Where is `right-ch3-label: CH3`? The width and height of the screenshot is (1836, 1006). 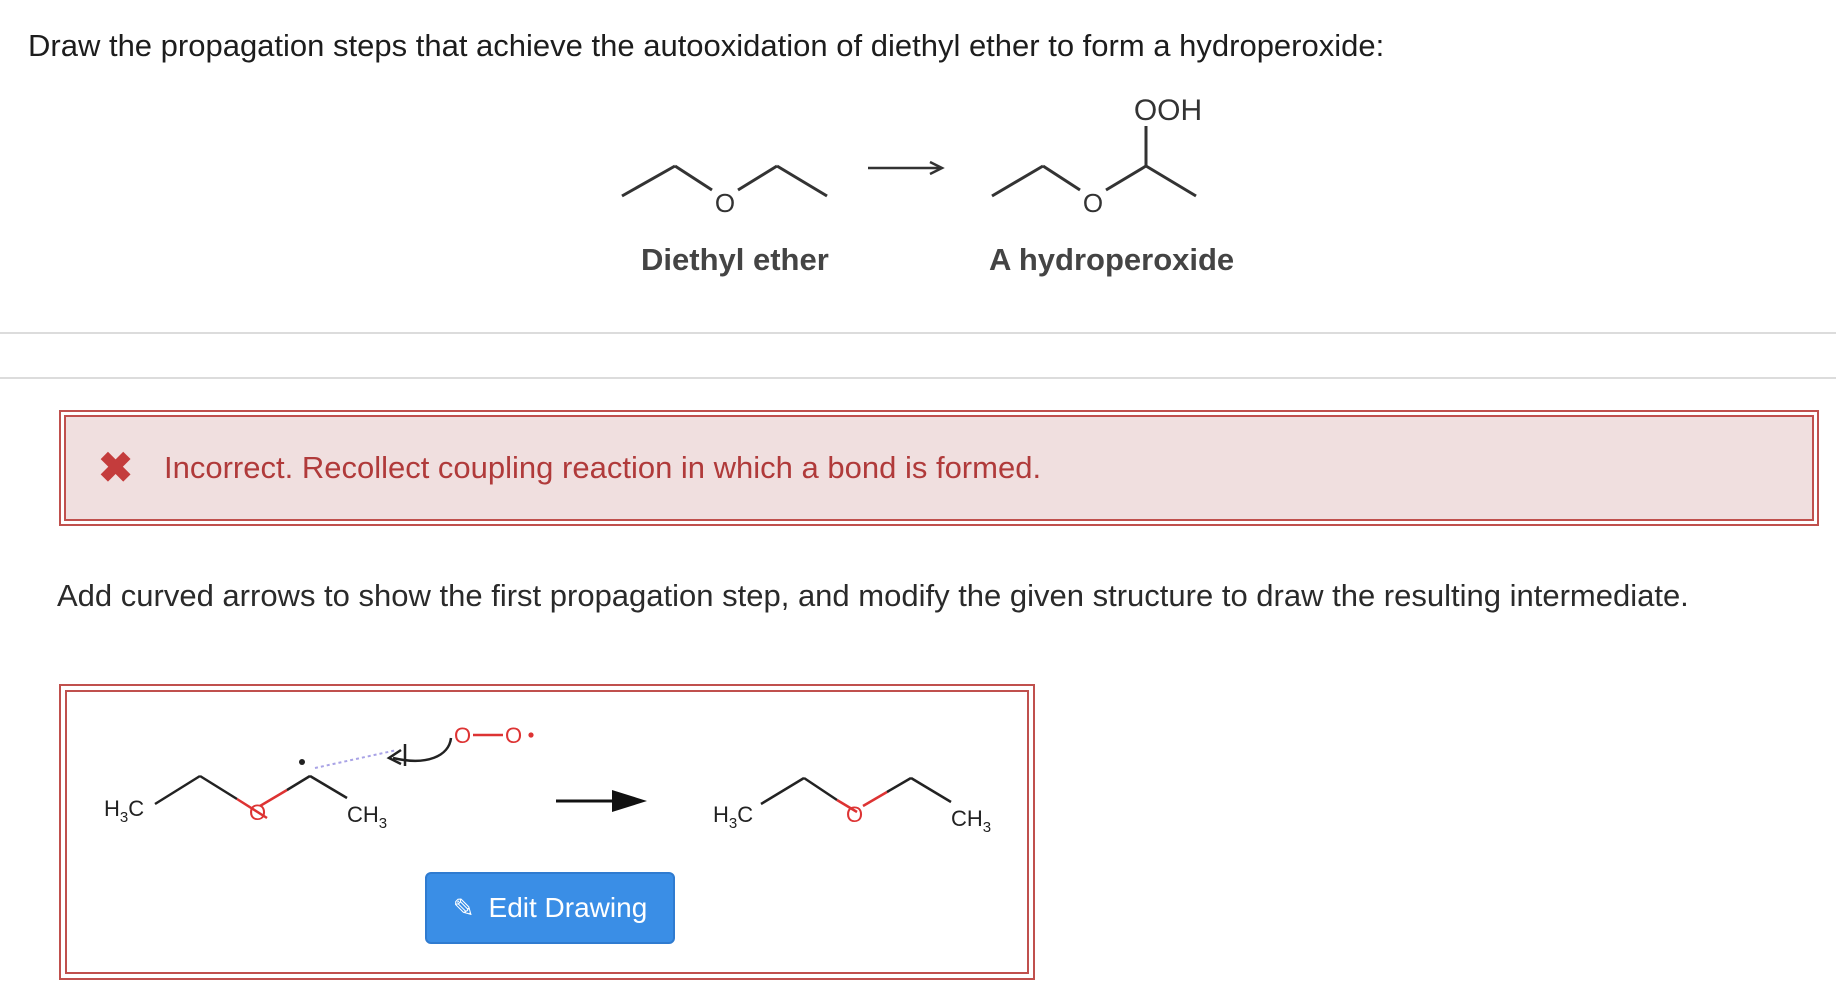 right-ch3-label: CH3 is located at coordinates (971, 821).